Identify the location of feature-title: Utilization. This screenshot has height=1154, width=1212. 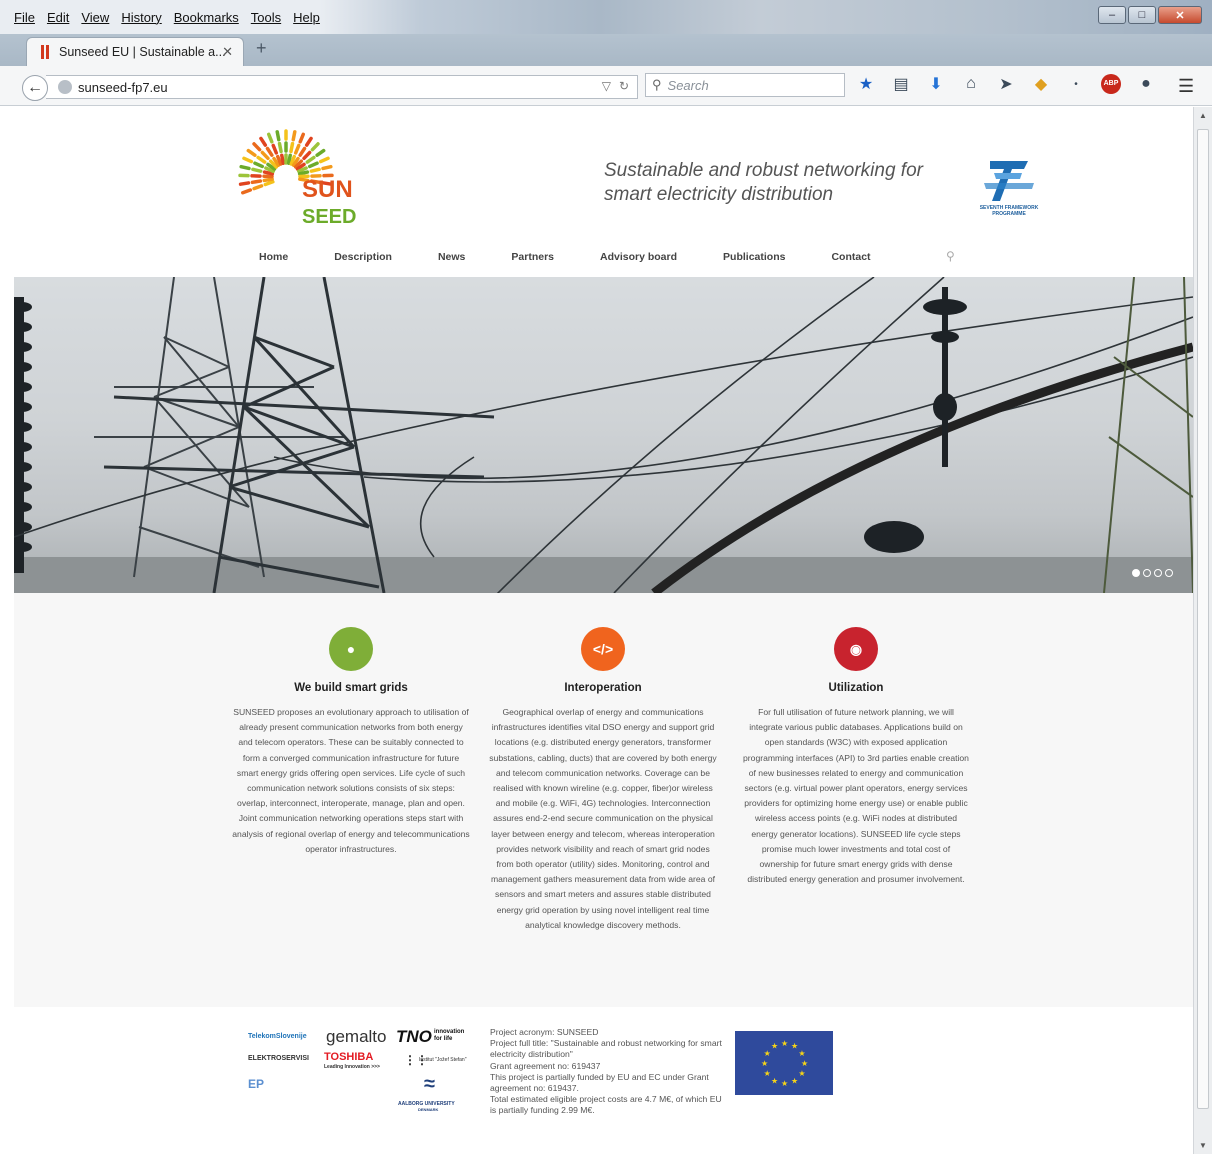
(856, 688).